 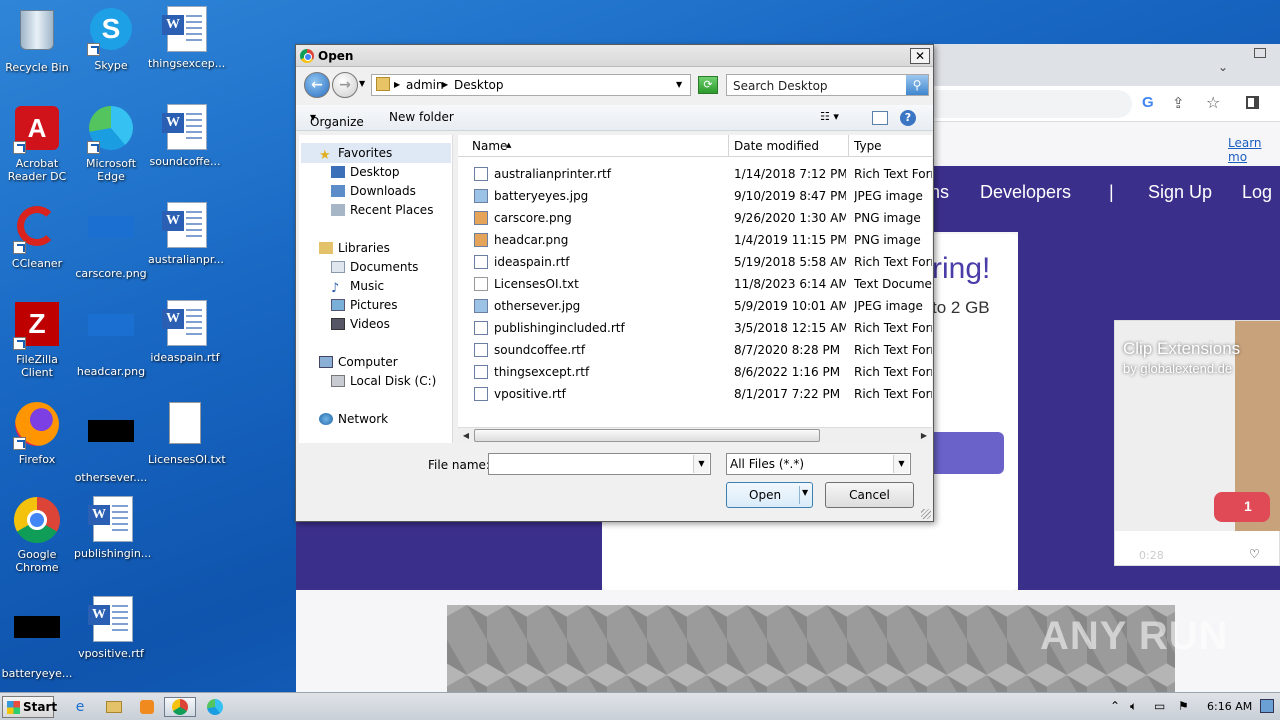 What do you see at coordinates (111, 628) in the screenshot?
I see `desktop-icon-vpositive: W vpositive.rtf` at bounding box center [111, 628].